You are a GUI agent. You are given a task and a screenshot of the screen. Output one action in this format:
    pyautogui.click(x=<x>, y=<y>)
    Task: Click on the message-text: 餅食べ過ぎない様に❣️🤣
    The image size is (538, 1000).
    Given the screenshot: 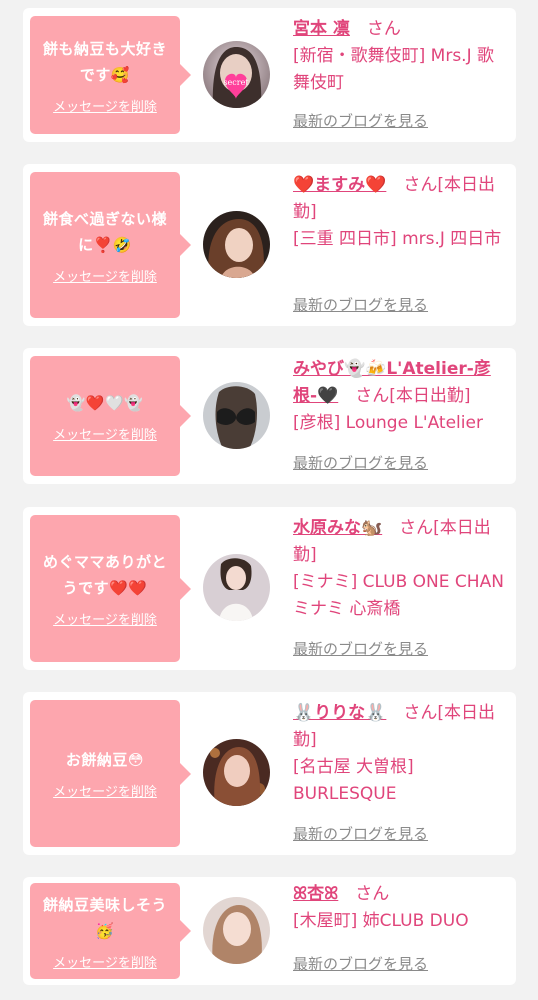 What is the action you would take?
    pyautogui.click(x=104, y=231)
    